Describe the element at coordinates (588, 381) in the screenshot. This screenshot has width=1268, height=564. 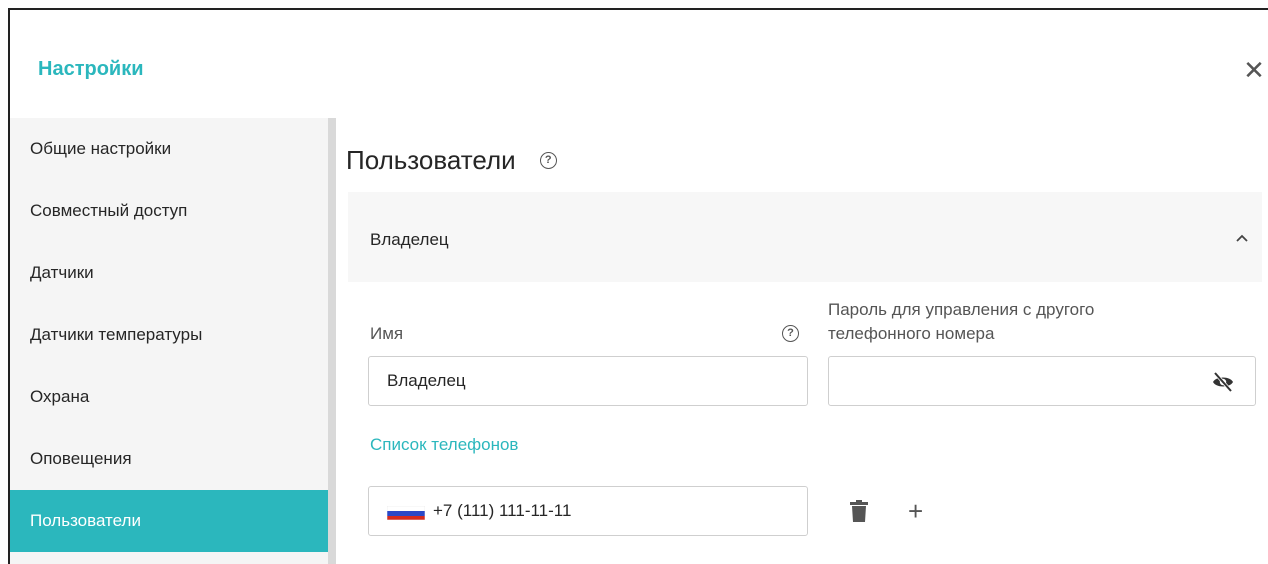
I see `name-field: Владелец` at that location.